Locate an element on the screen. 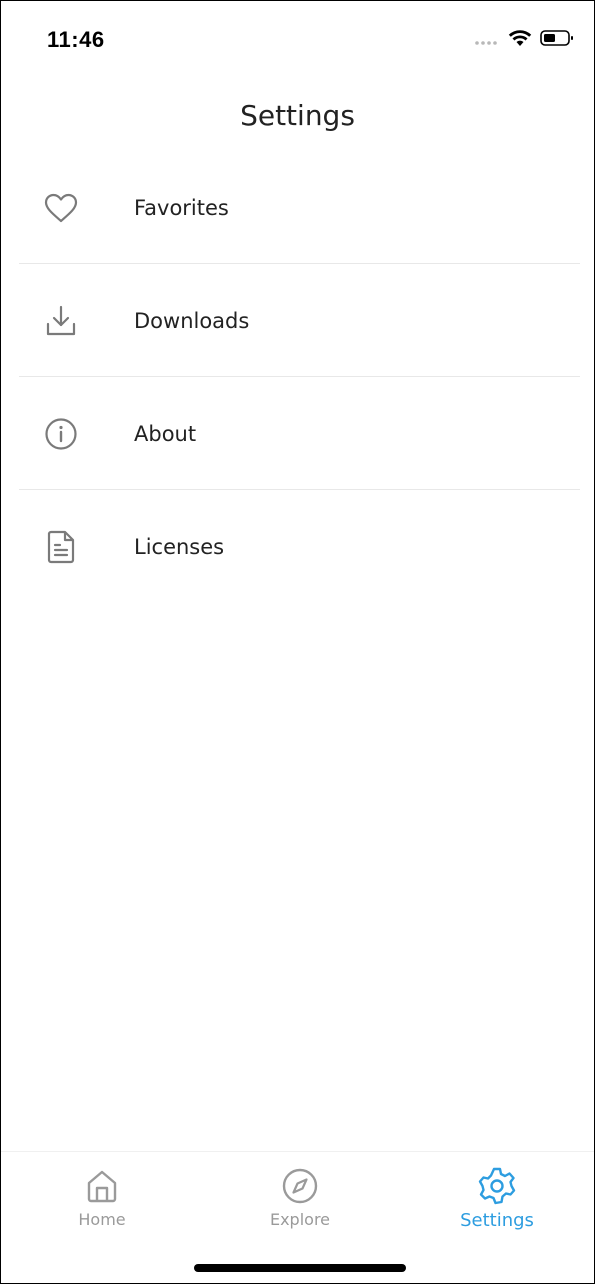 This screenshot has width=595, height=1284. menu-item-label: Licenses is located at coordinates (179, 546).